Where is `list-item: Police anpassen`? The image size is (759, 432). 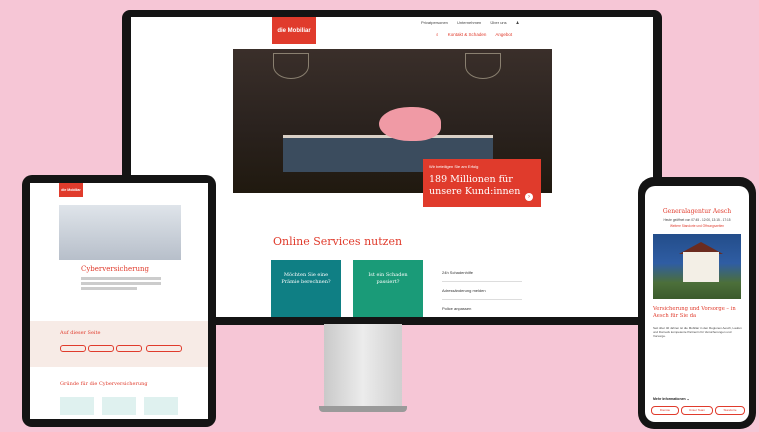 list-item: Police anpassen is located at coordinates (482, 308).